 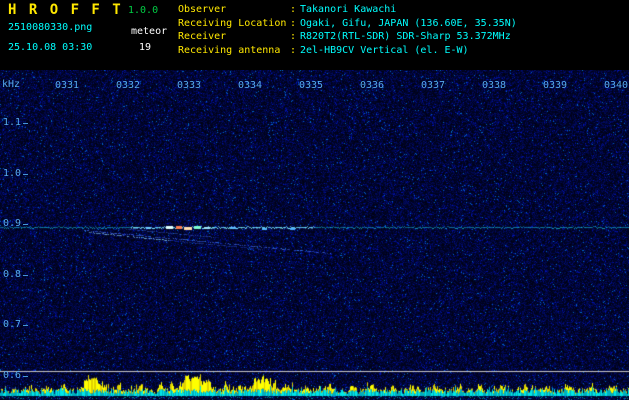 I want to click on time-tick-label: 0333, so click(x=189, y=85).